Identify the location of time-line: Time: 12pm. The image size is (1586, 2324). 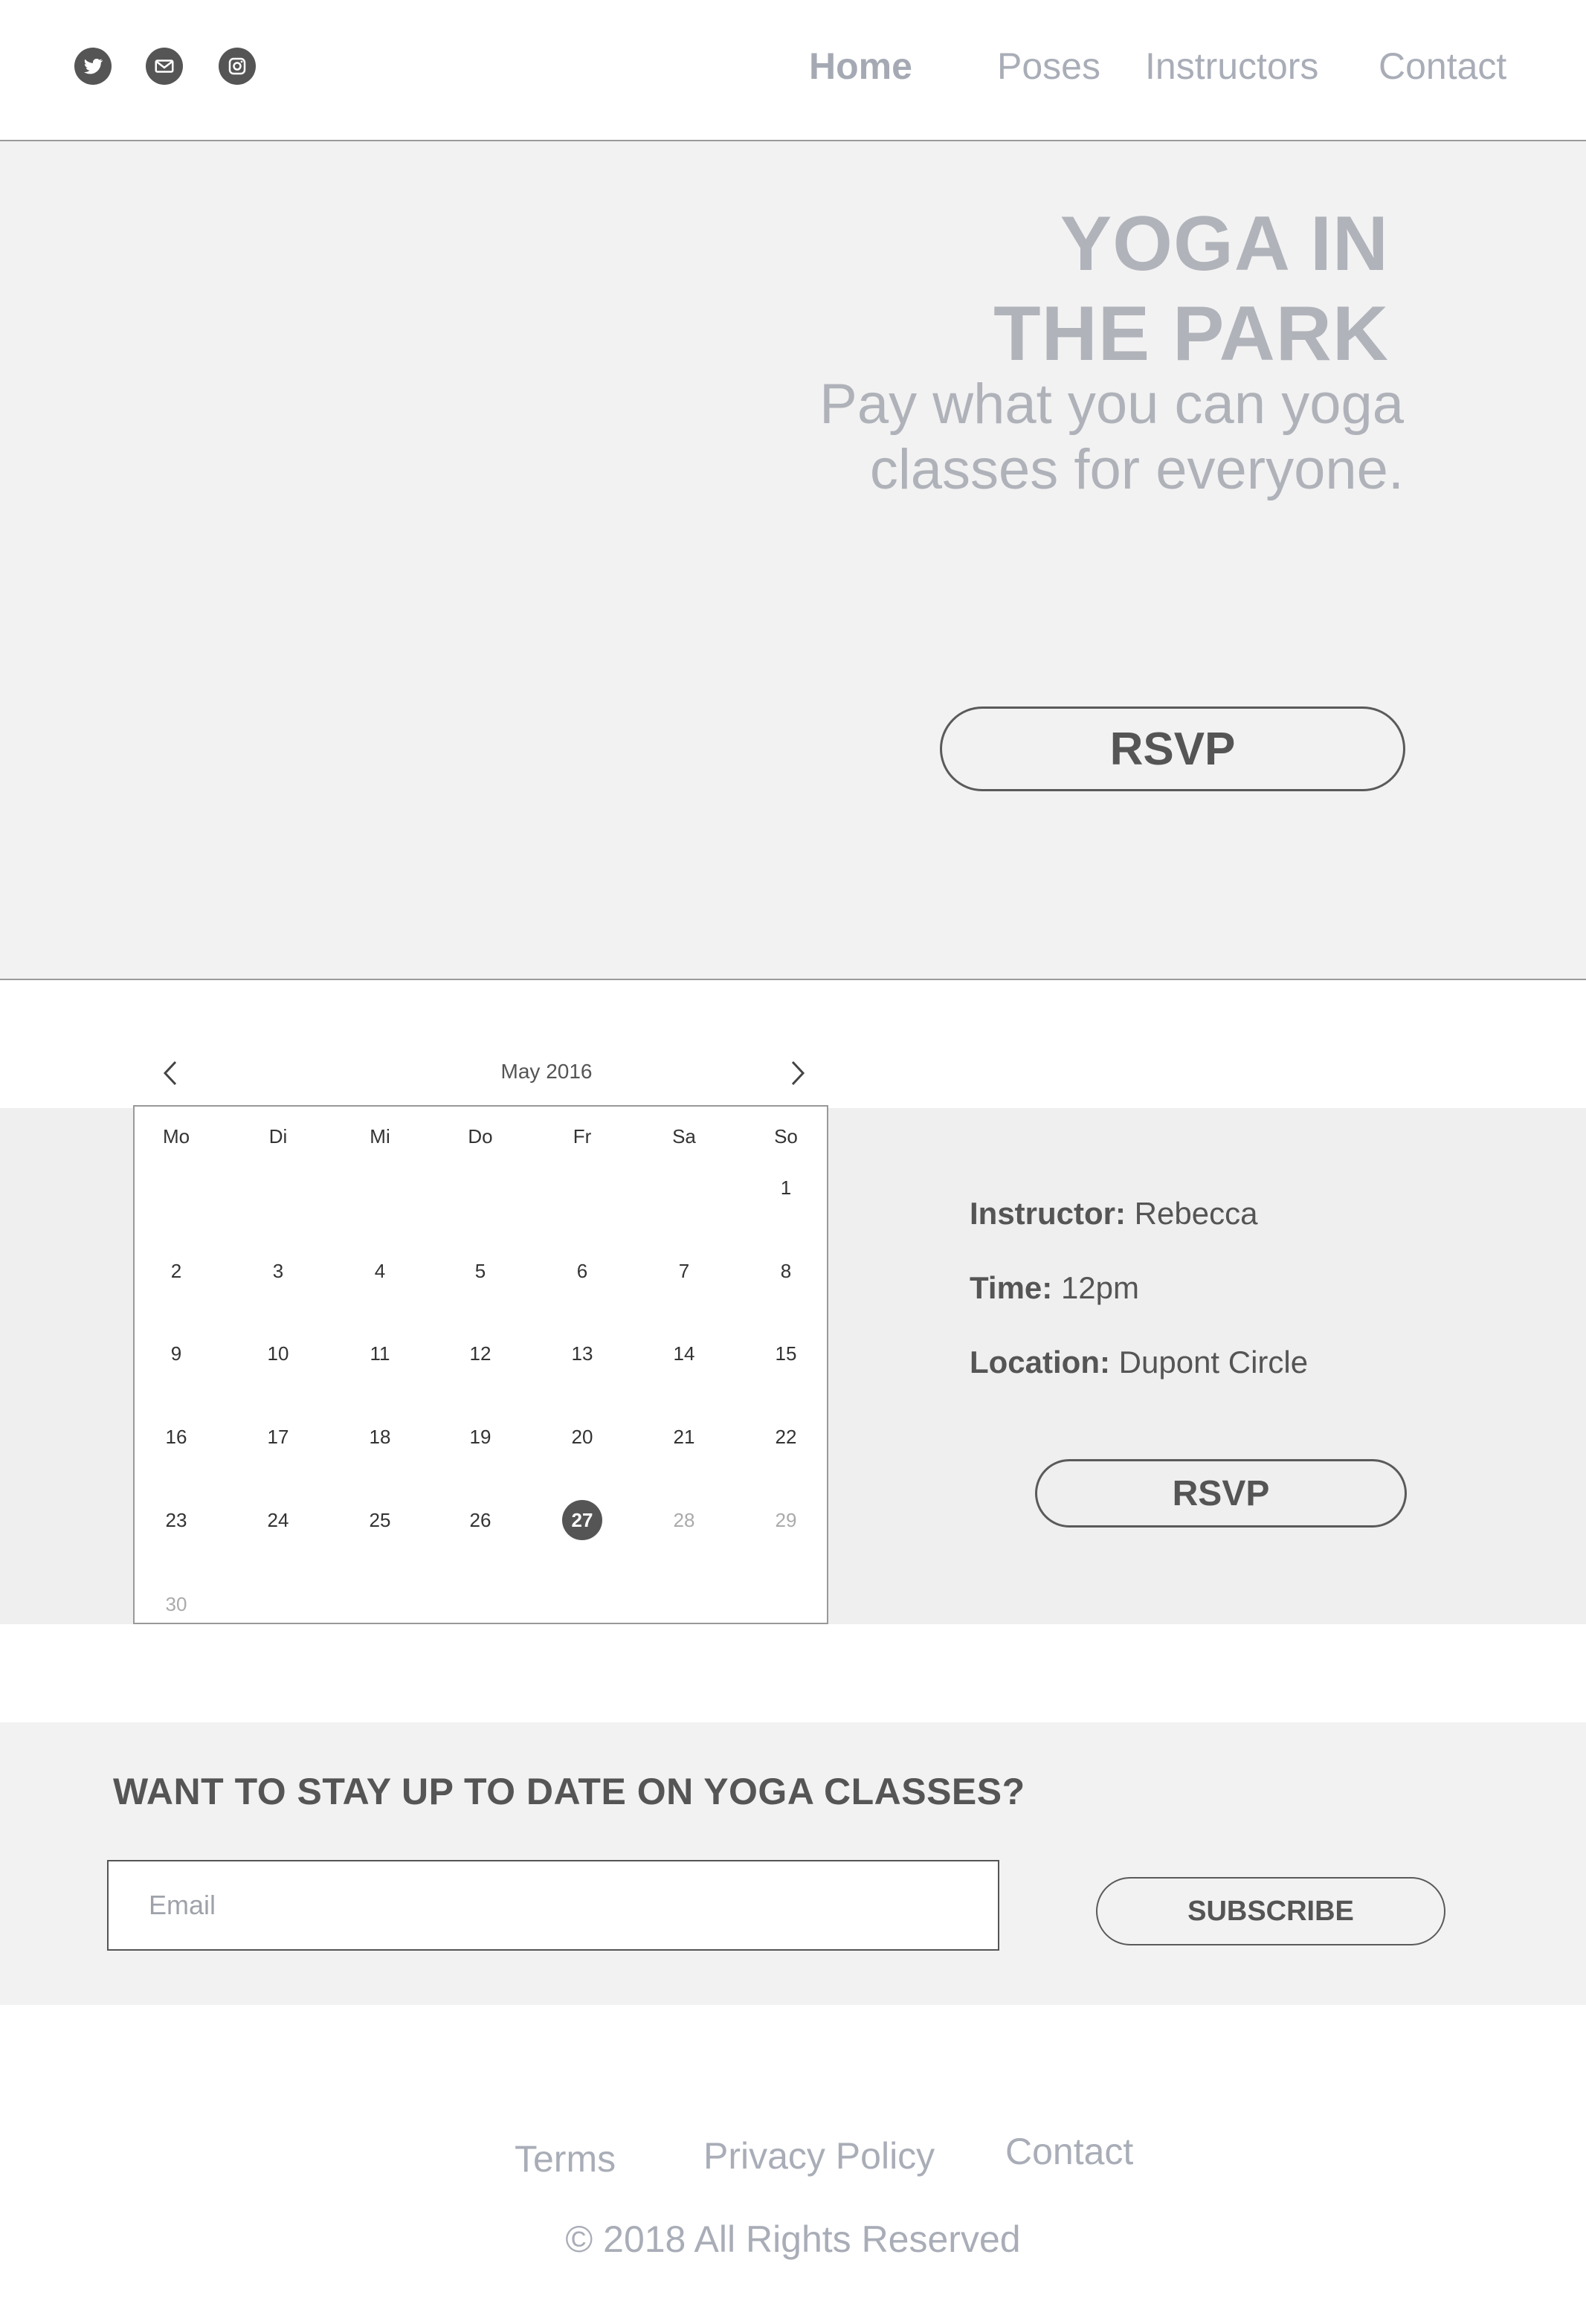
(1054, 1288).